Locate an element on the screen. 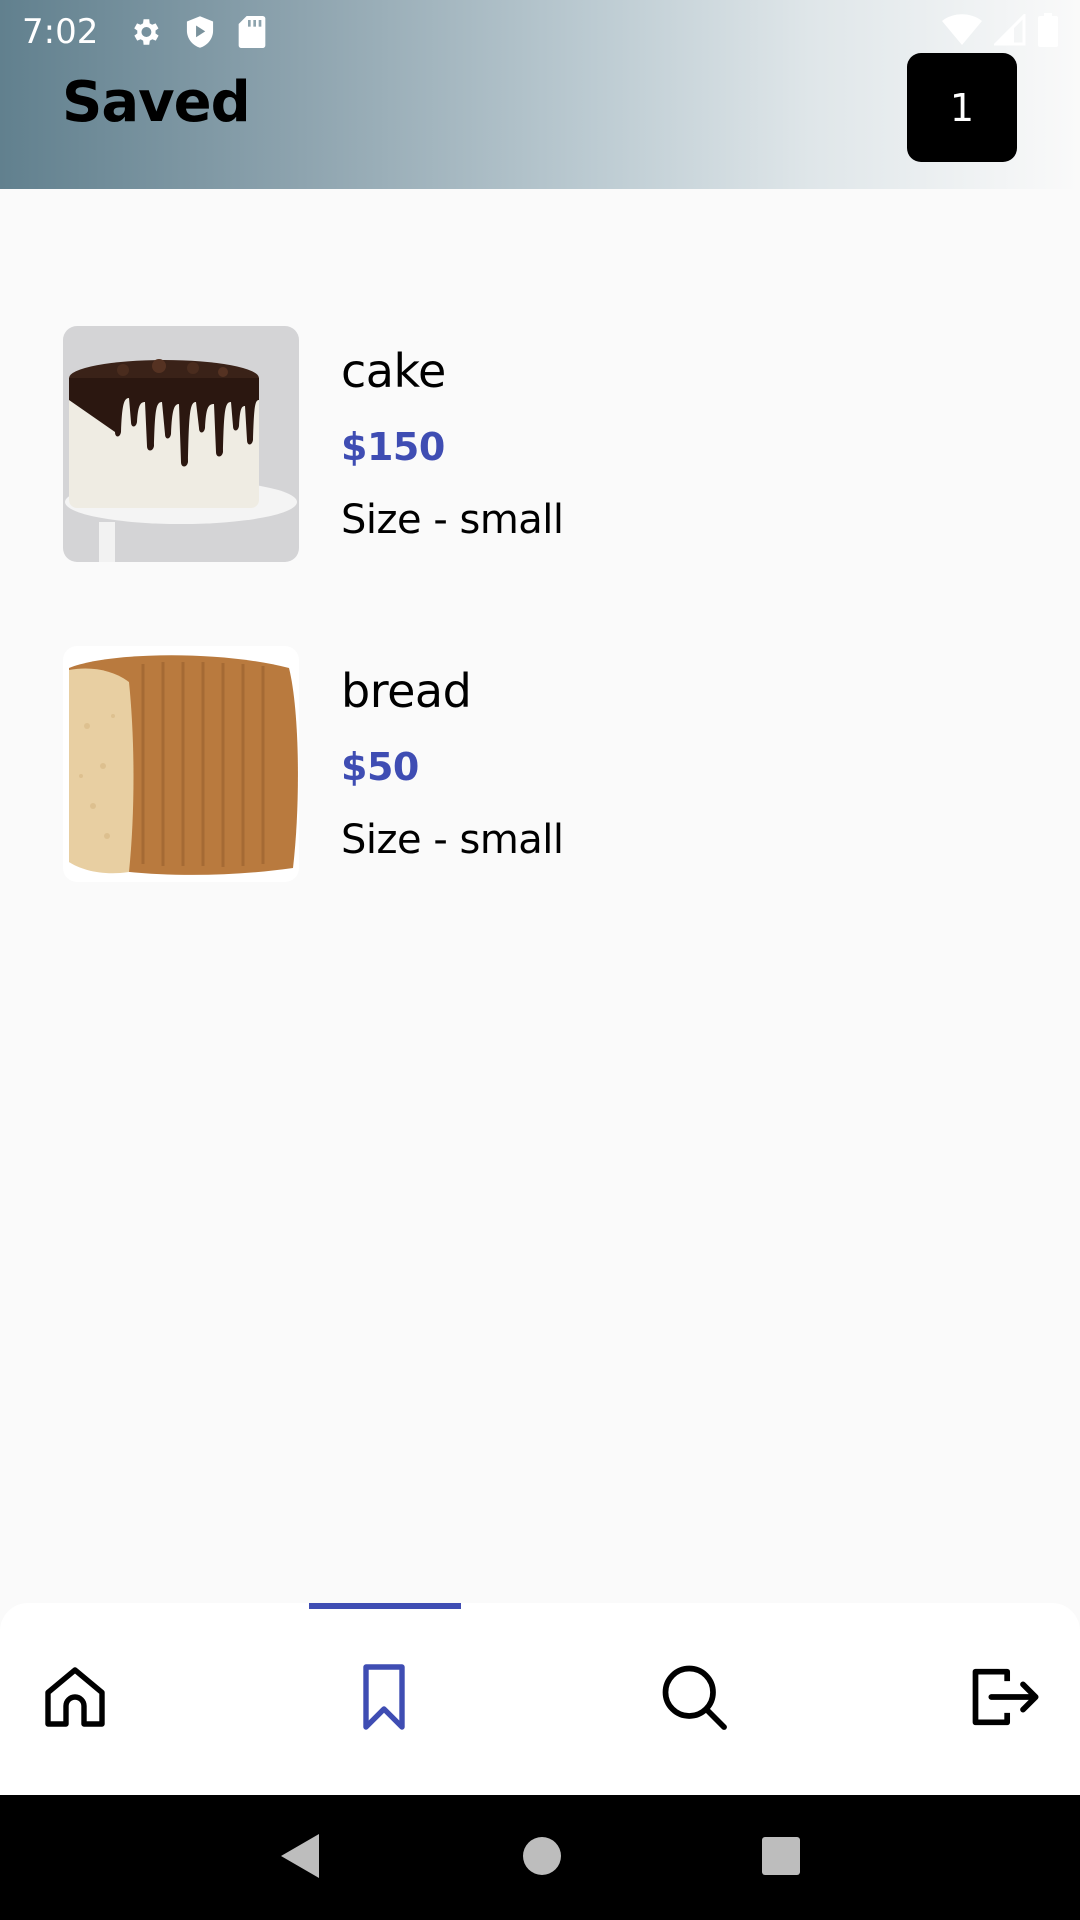  nav-saved is located at coordinates (385, 1699).